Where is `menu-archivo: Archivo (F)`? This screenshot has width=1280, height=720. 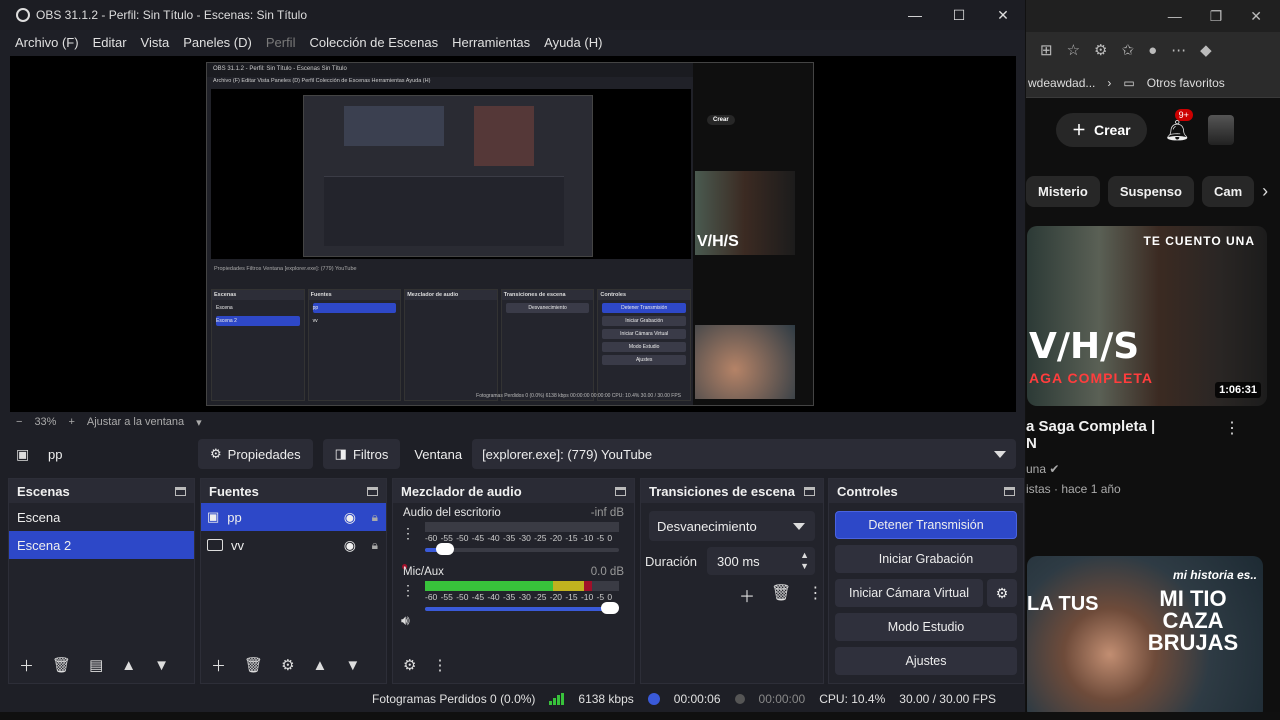
menu-archivo: Archivo (F) is located at coordinates (47, 42).